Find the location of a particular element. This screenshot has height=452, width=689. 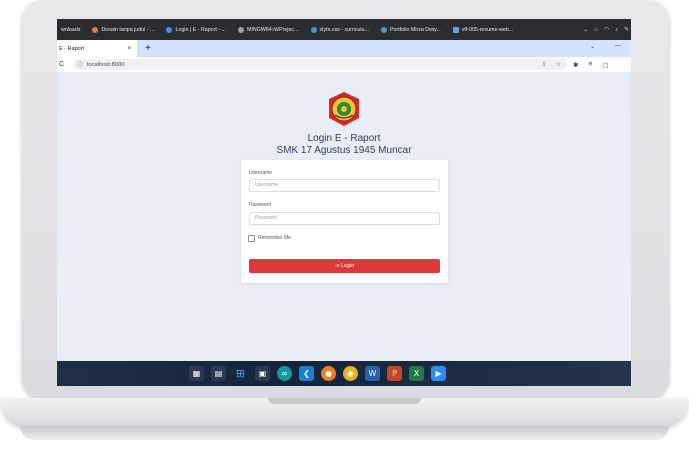

chrome-icon is located at coordinates (169, 29).